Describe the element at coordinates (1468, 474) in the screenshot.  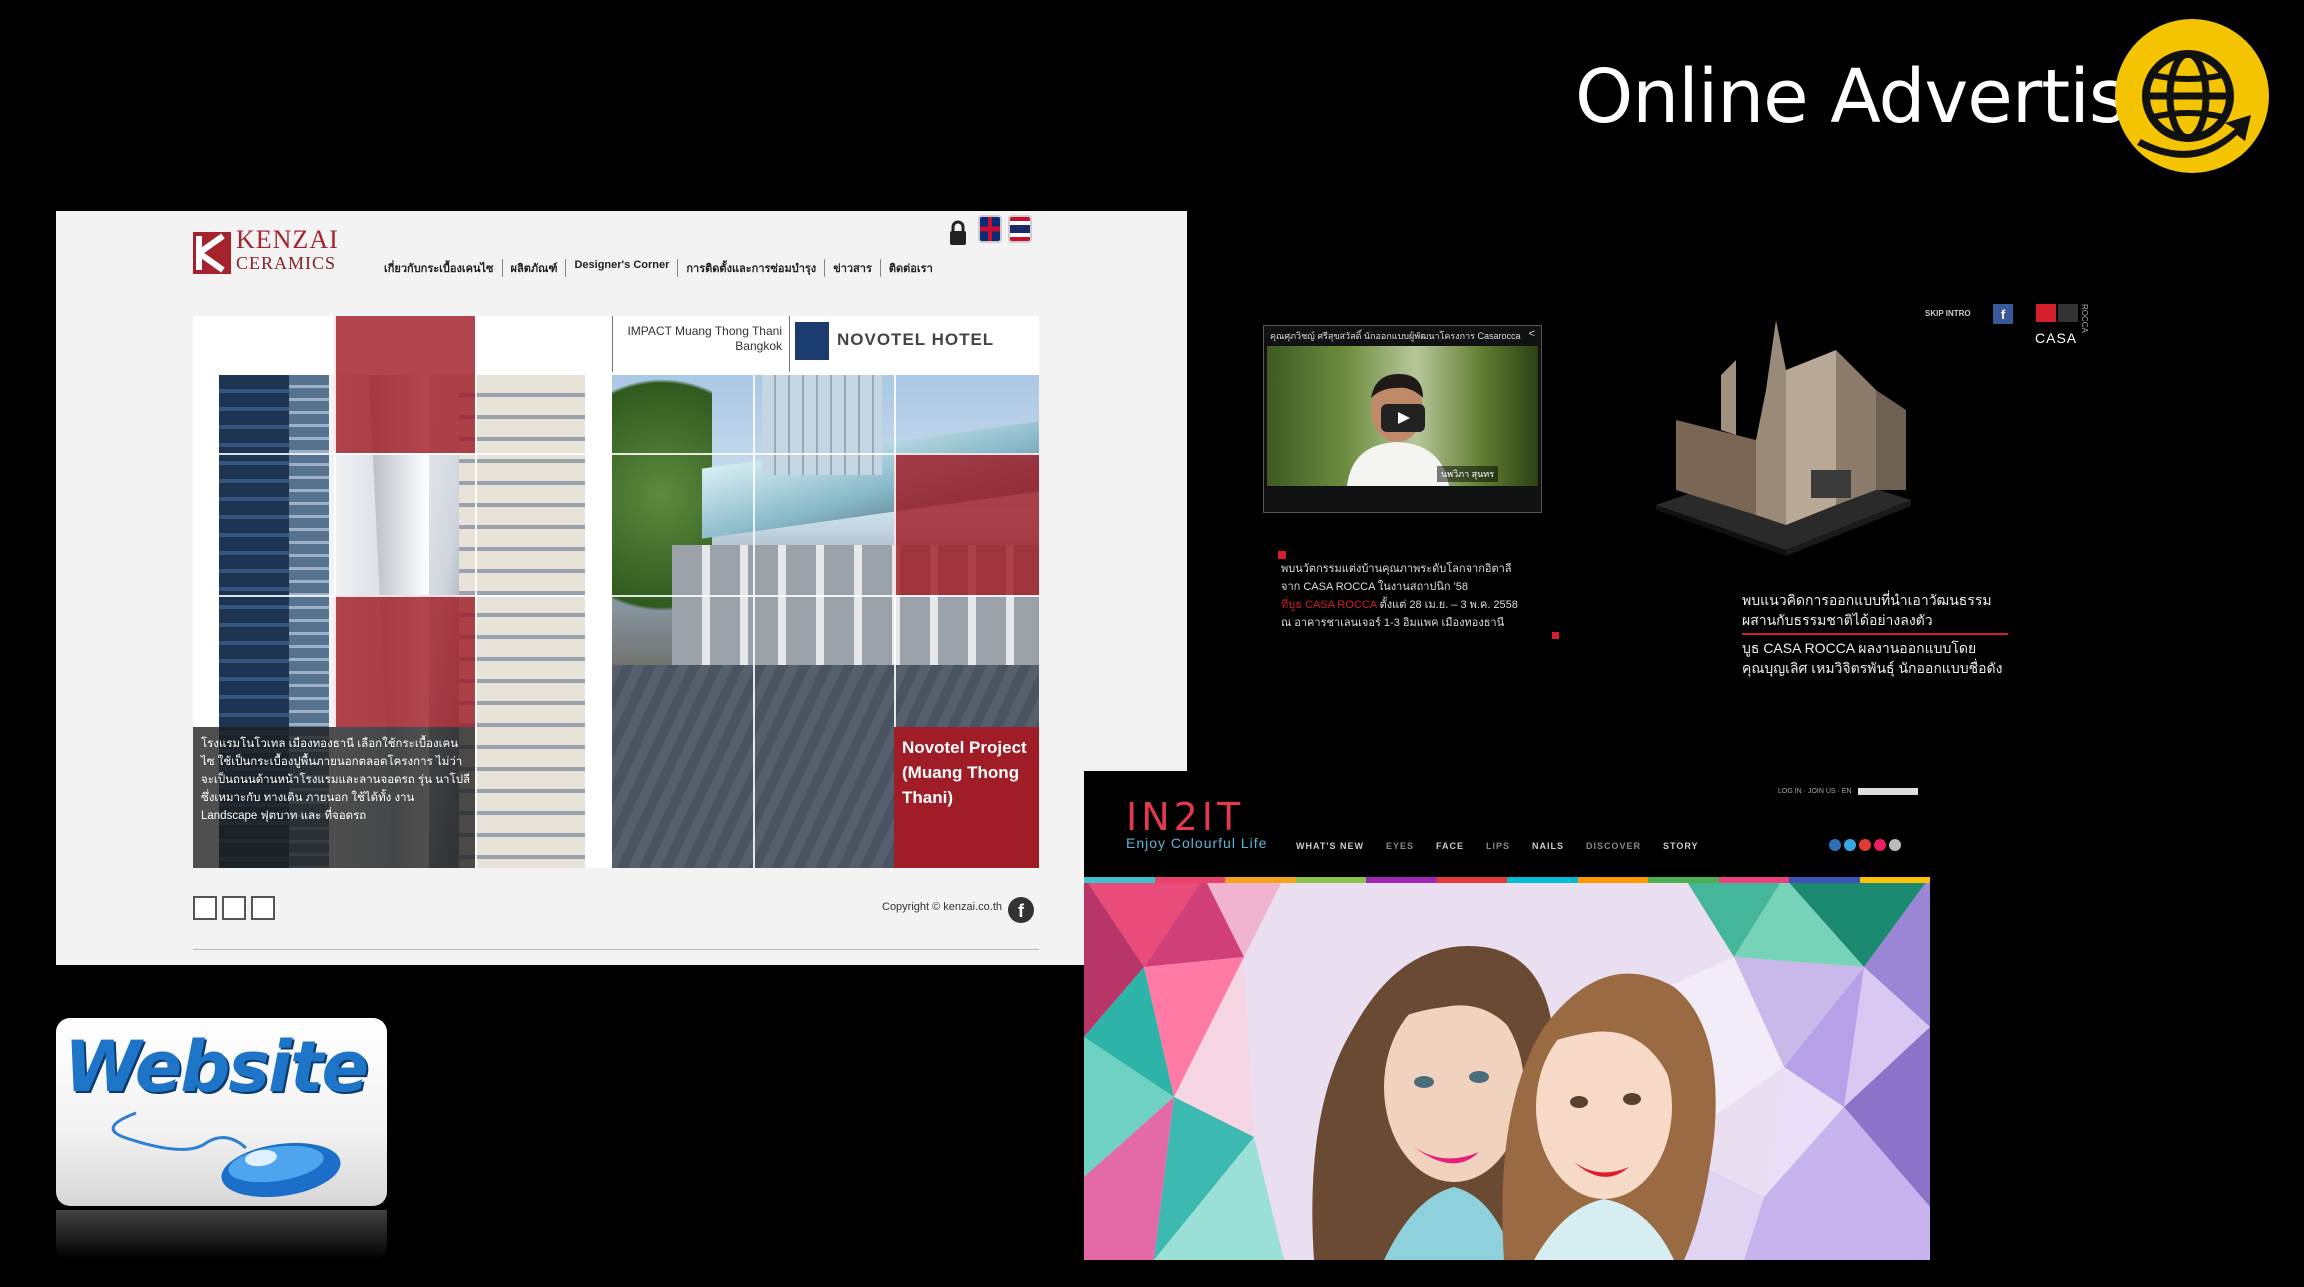
I see `presenter-name-tag: นพวิภา สุนทร` at that location.